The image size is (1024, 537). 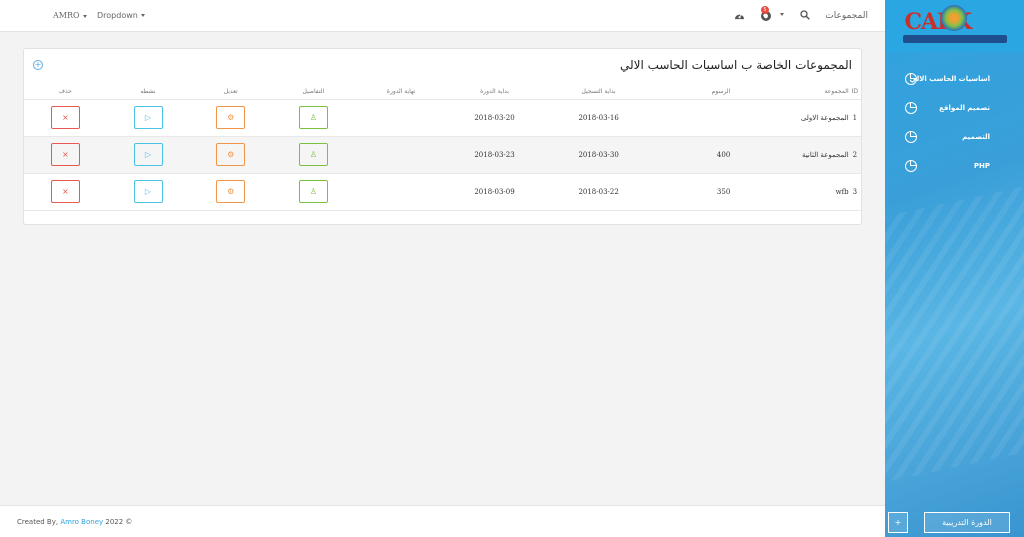 What do you see at coordinates (442, 521) in the screenshot?
I see `footer: Created By, Amro Boney 2022 ©` at bounding box center [442, 521].